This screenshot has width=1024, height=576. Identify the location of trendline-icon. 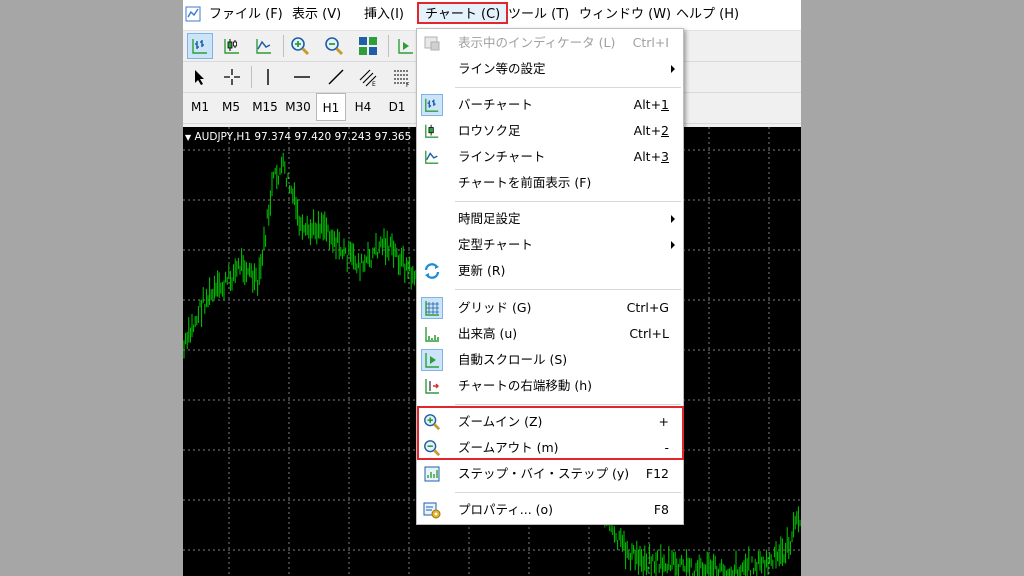
(336, 77).